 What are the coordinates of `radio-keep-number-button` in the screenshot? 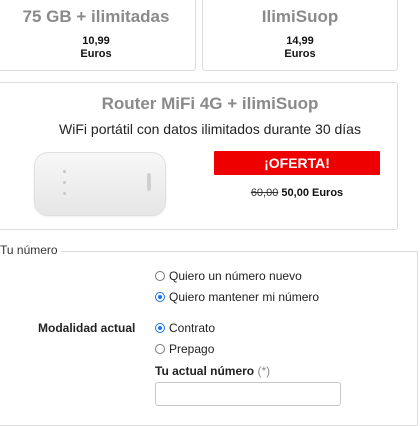 It's located at (160, 297).